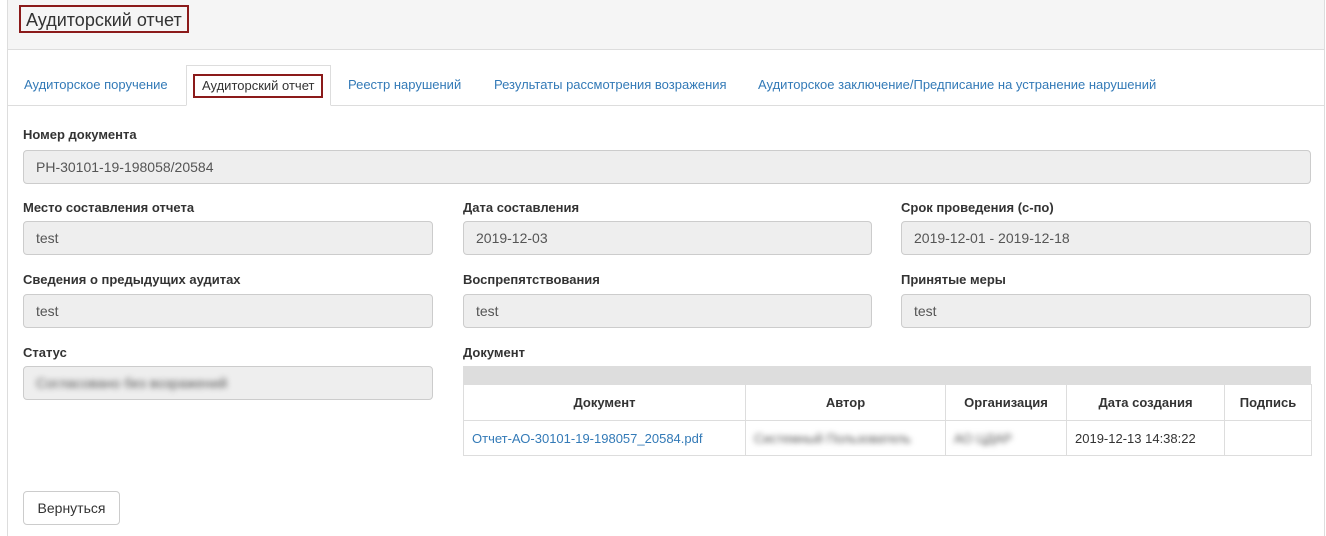 This screenshot has width=1326, height=536. What do you see at coordinates (228, 238) in the screenshot?
I see `place-field: test` at bounding box center [228, 238].